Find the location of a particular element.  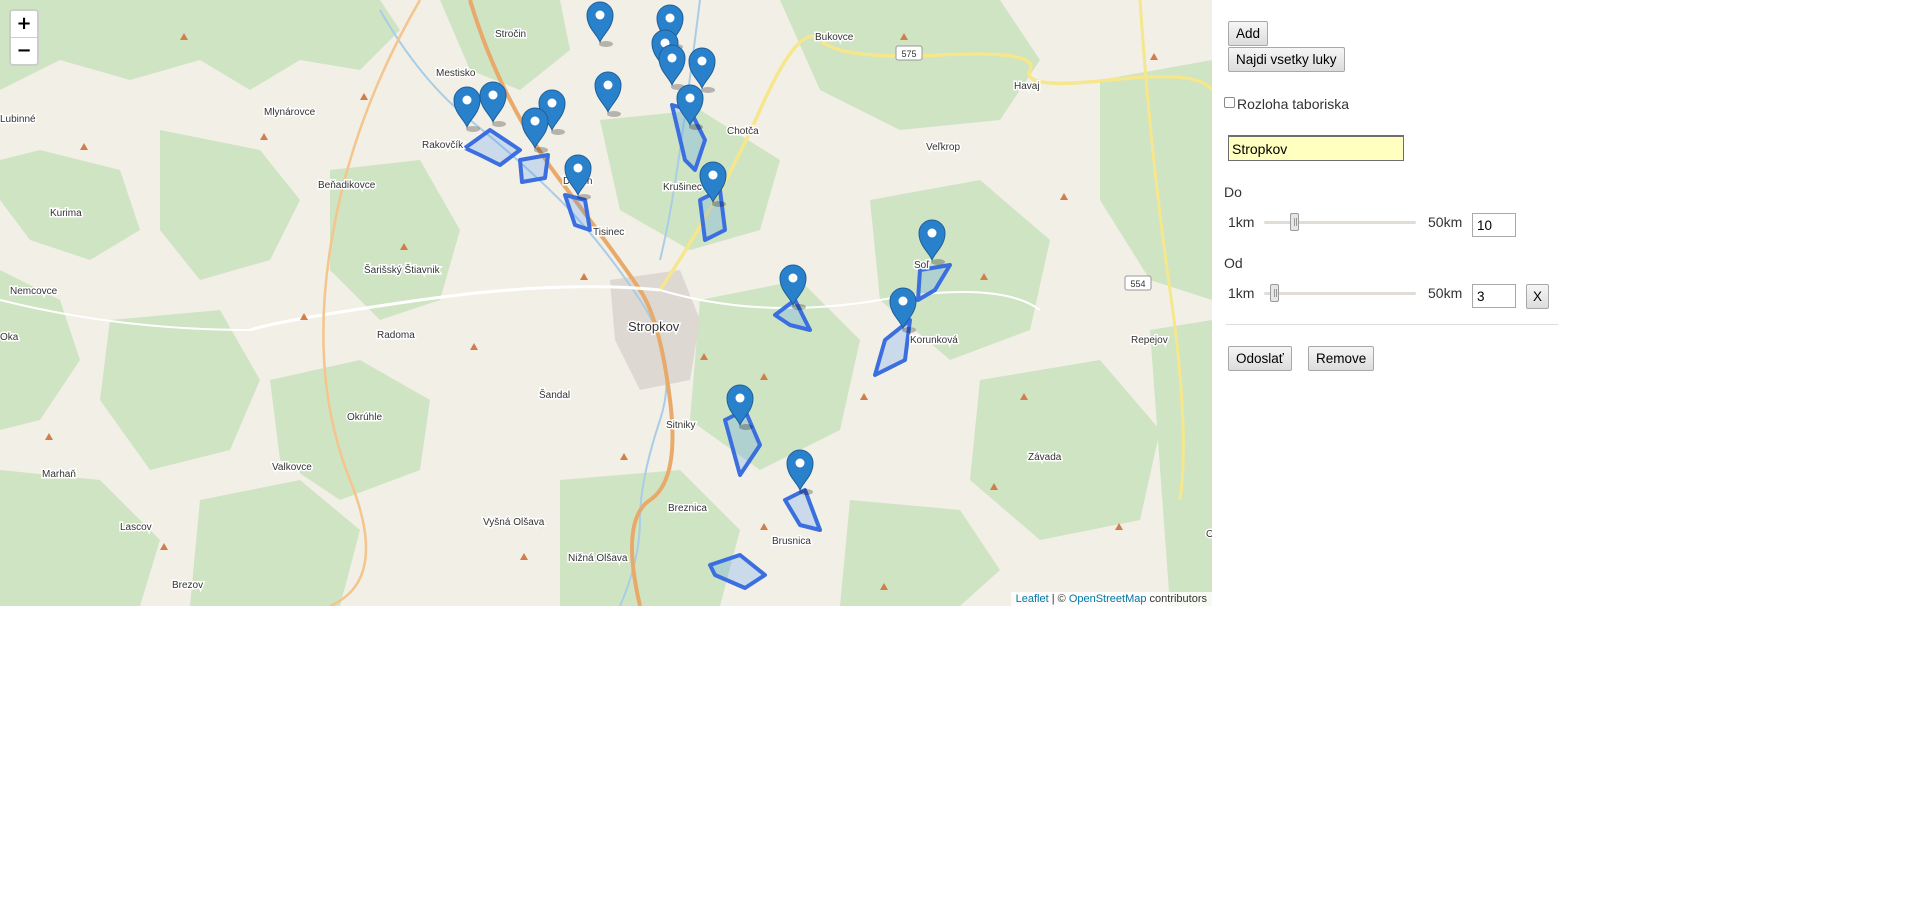

do-label: Do is located at coordinates (1233, 192).